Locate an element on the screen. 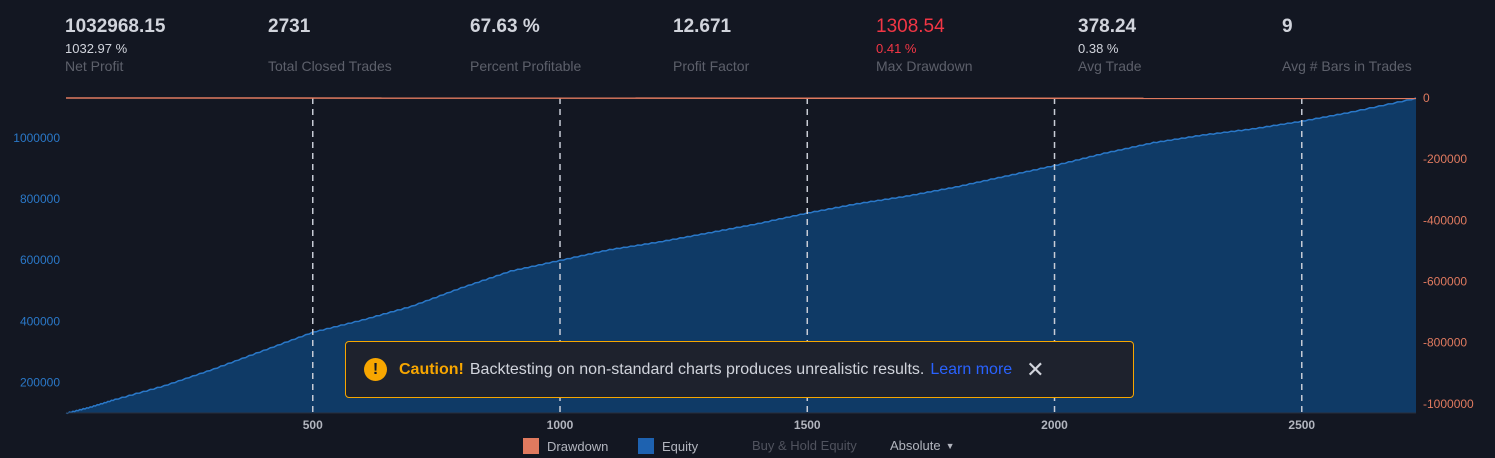 This screenshot has width=1495, height=458. stat-percent: 1032.97 % is located at coordinates (96, 48).